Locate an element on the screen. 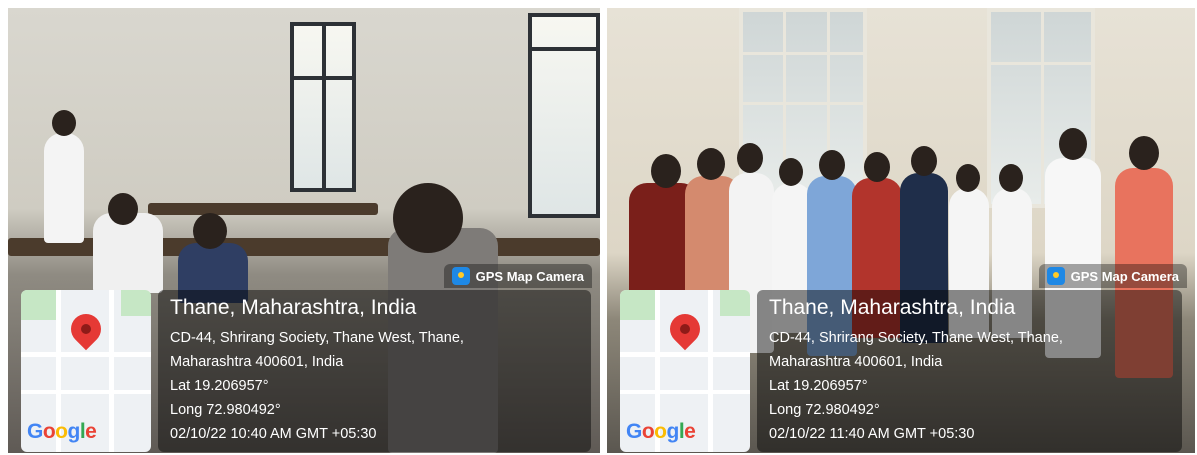 The width and height of the screenshot is (1197, 455). desk-row is located at coordinates (263, 209).